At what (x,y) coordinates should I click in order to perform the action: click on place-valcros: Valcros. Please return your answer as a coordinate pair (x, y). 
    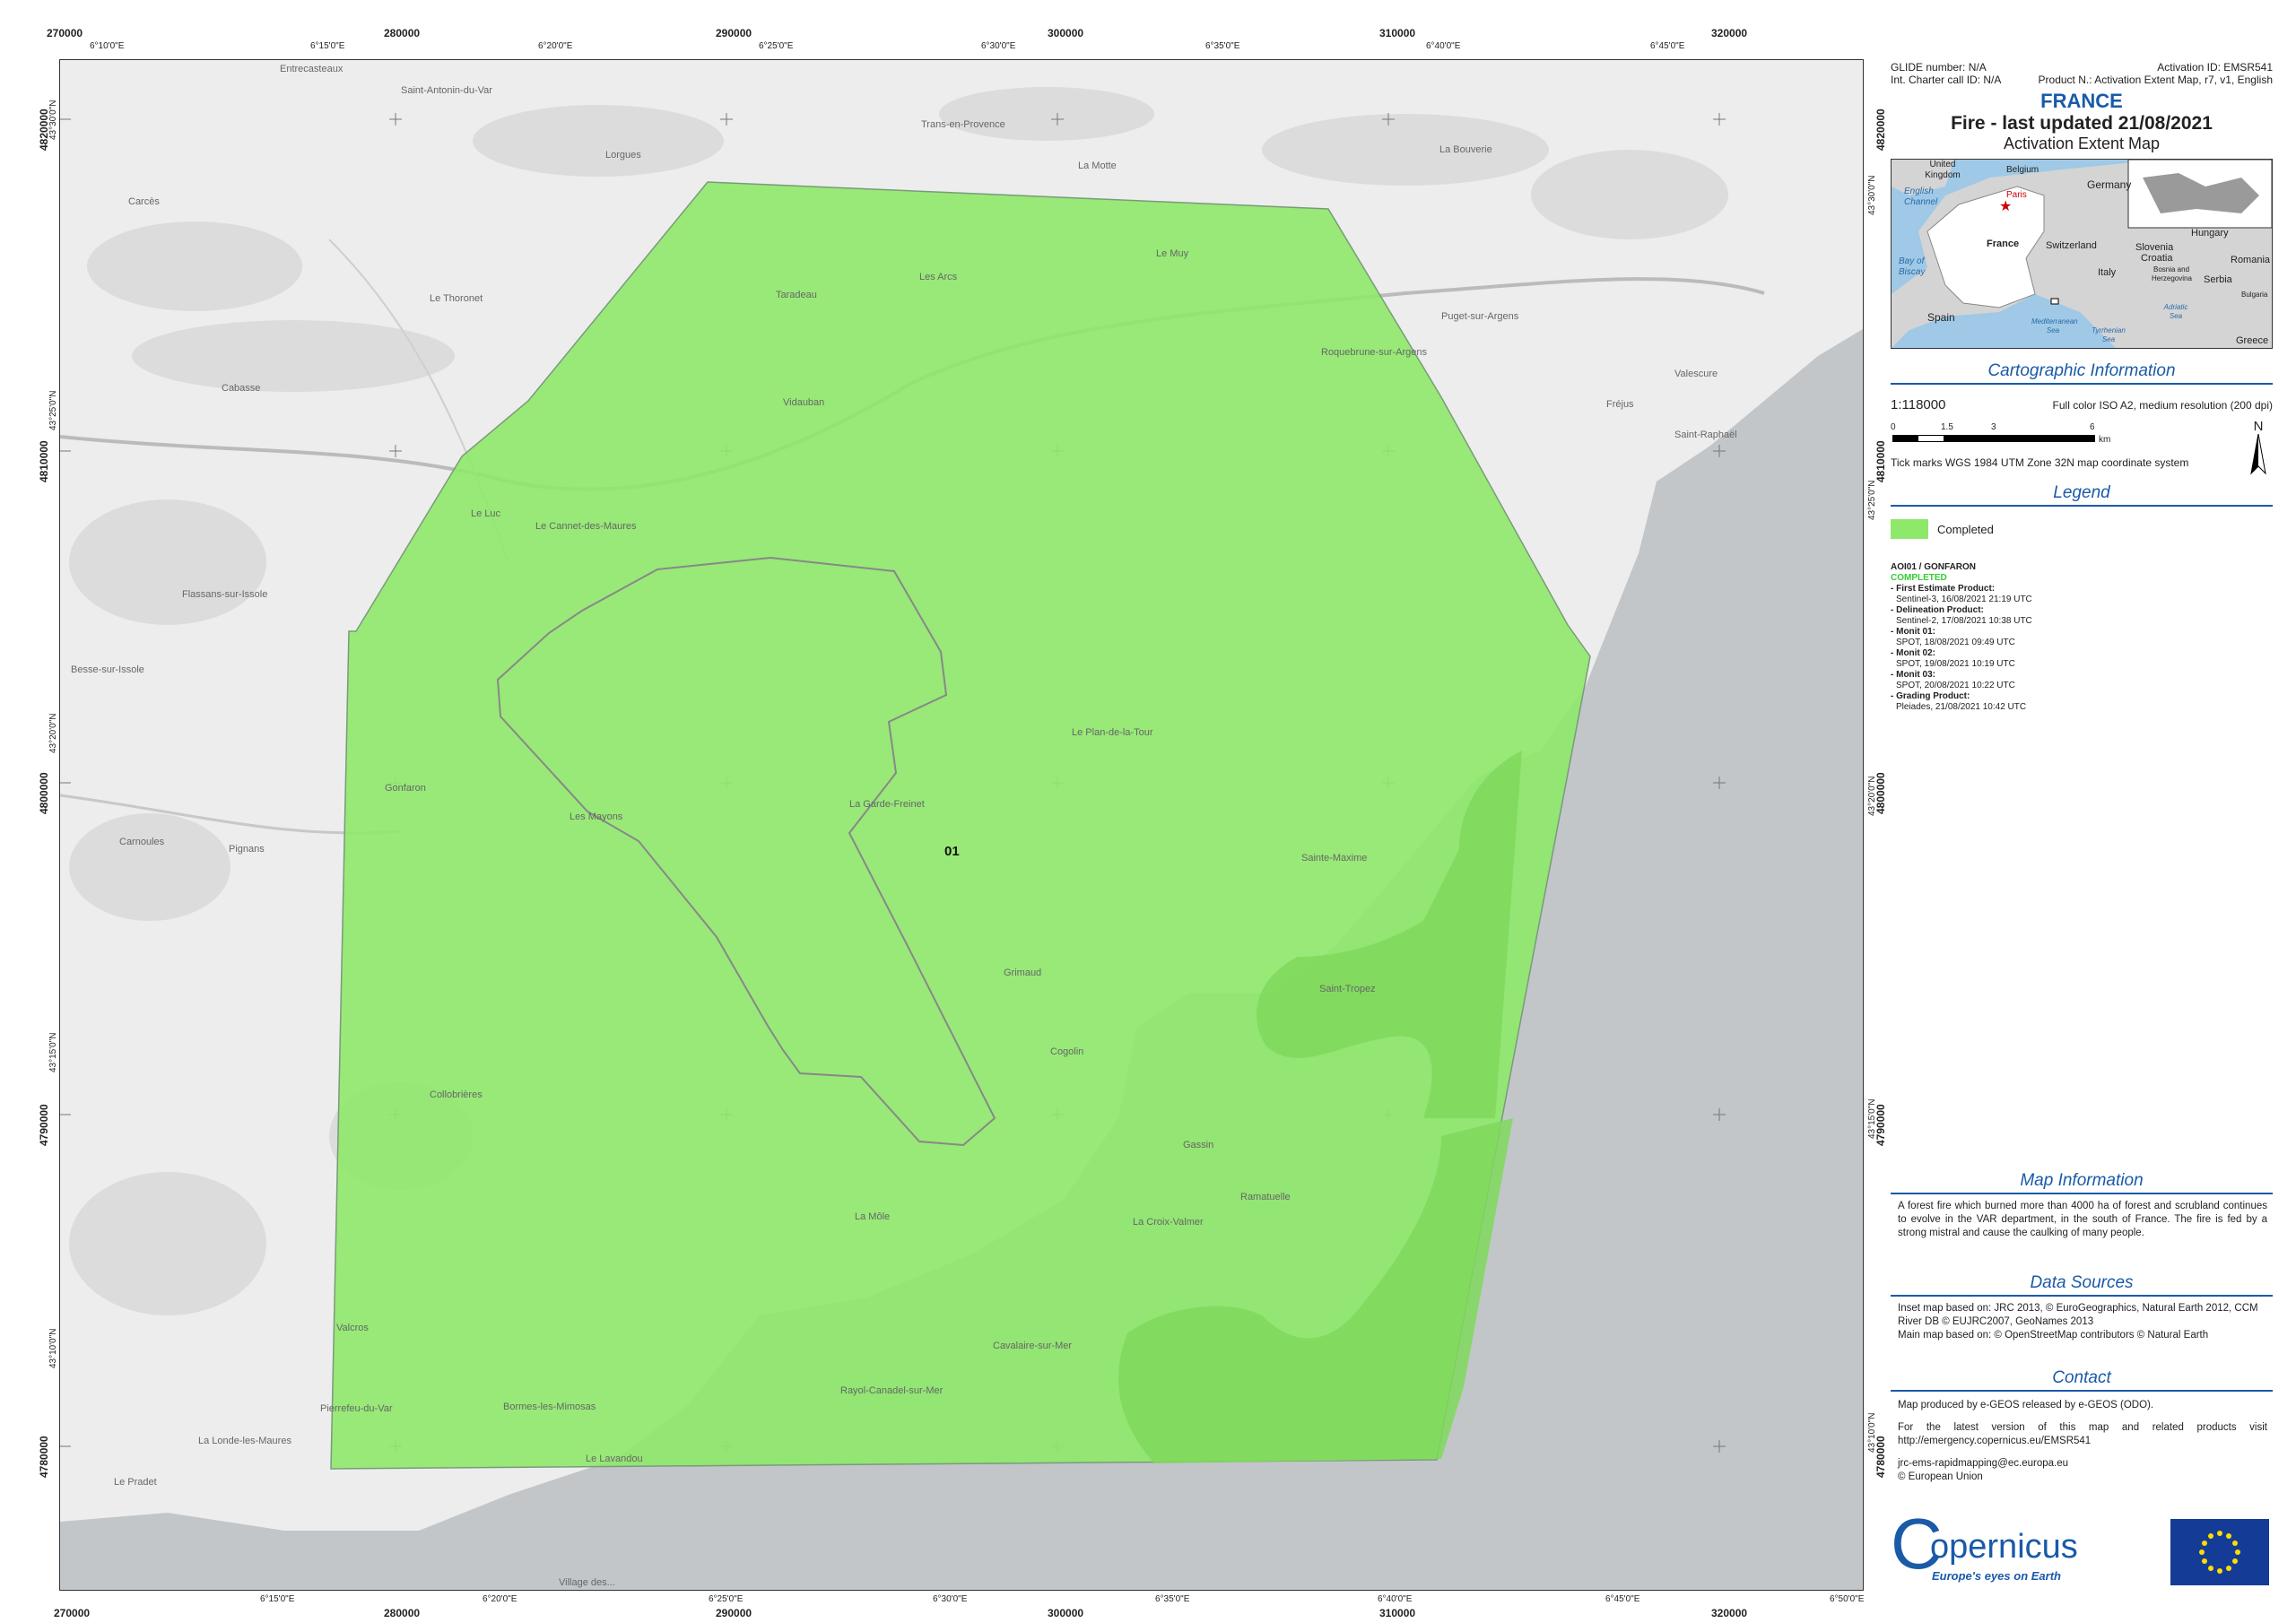
    Looking at the image, I should click on (352, 1328).